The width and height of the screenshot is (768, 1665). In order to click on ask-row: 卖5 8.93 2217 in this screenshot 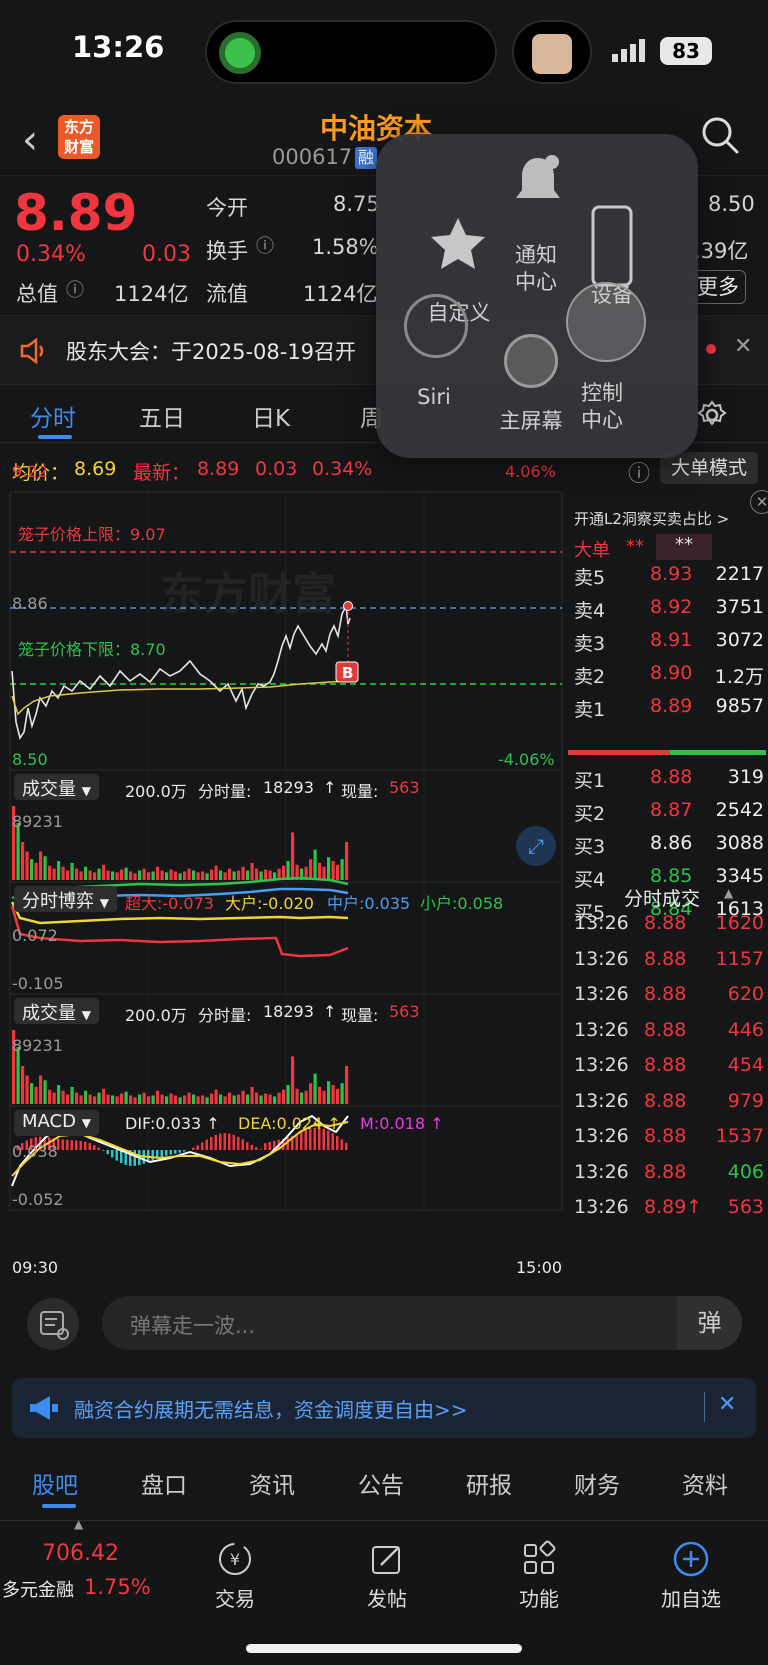, I will do `click(667, 577)`.